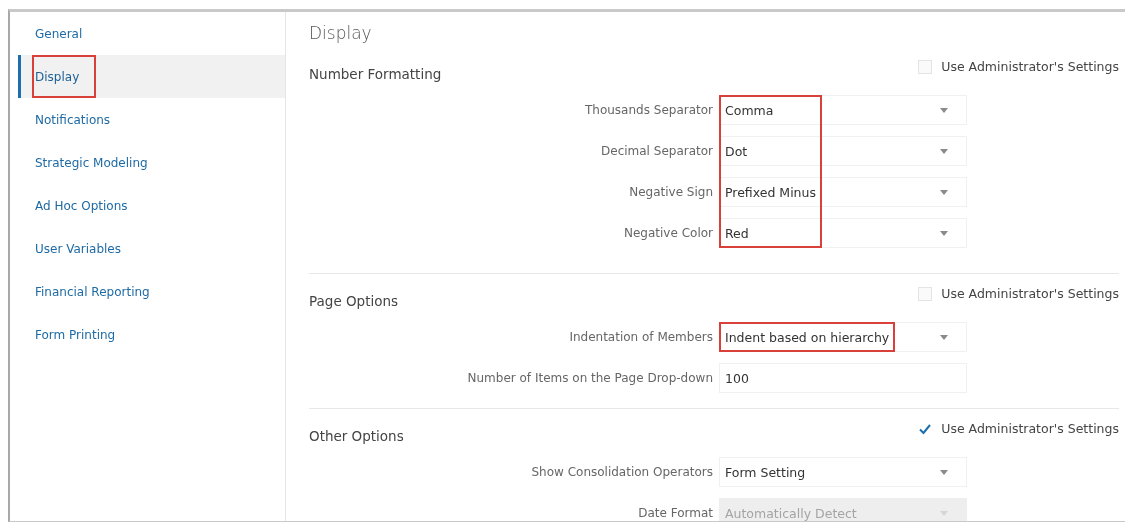 The image size is (1125, 523). Describe the element at coordinates (675, 513) in the screenshot. I see `field-label: Date Format` at that location.